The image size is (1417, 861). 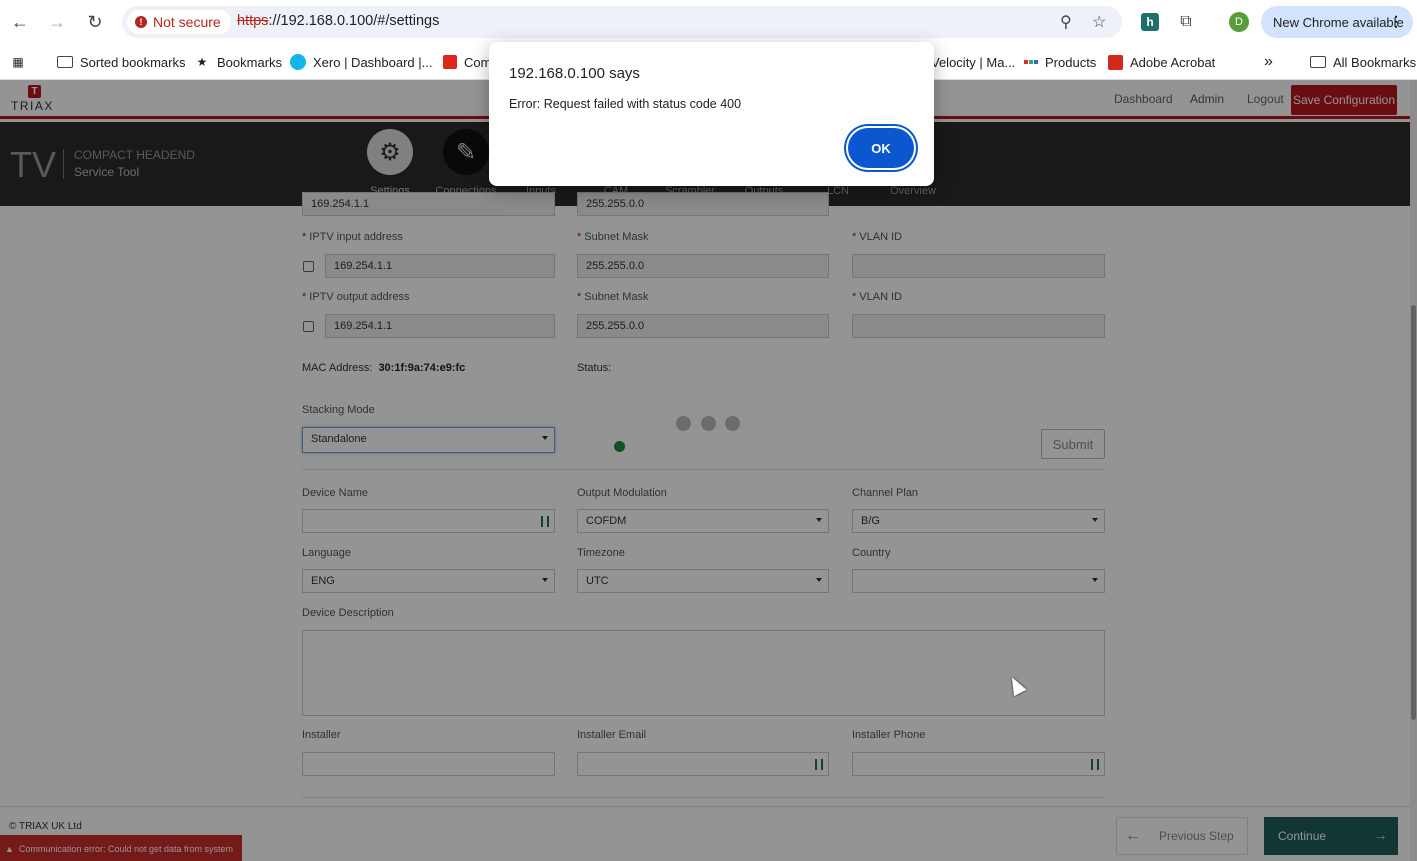 I want to click on profile-avatar: D, so click(x=1239, y=22).